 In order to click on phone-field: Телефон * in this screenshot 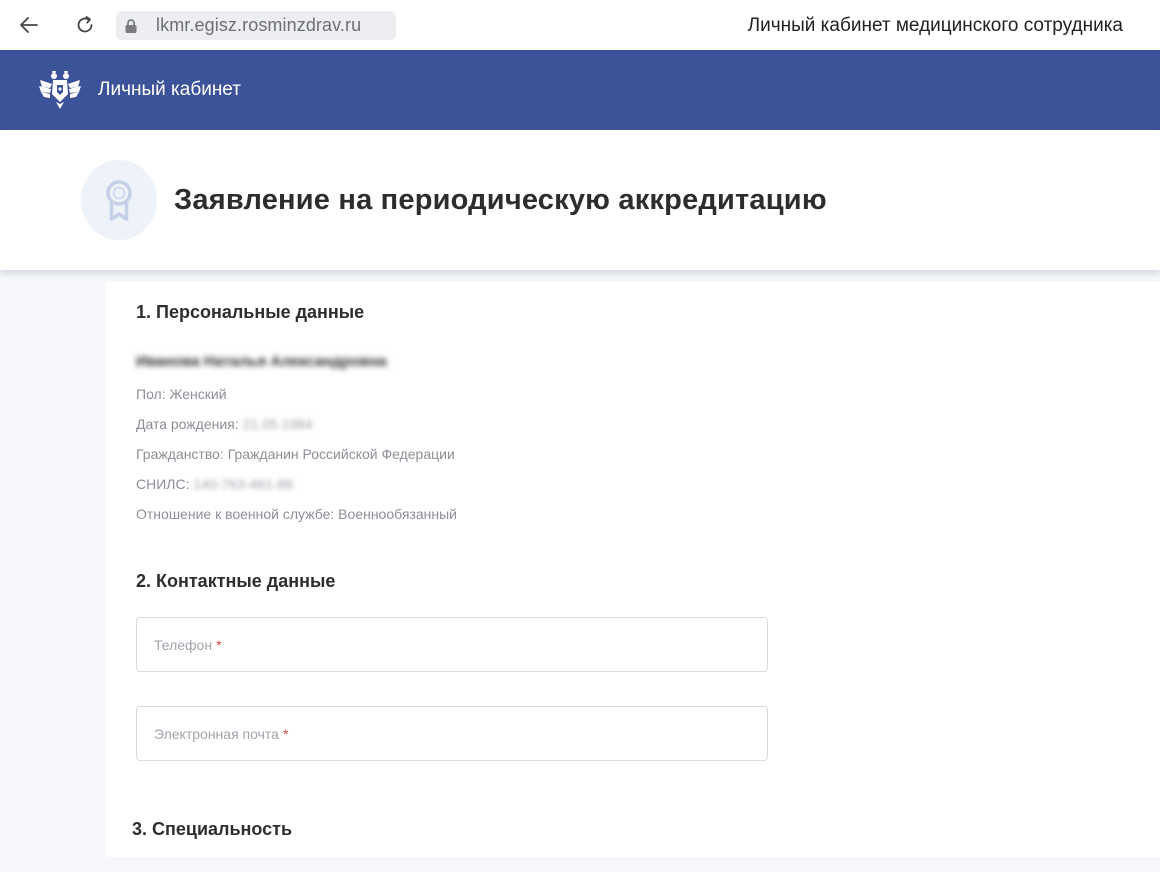, I will do `click(452, 644)`.